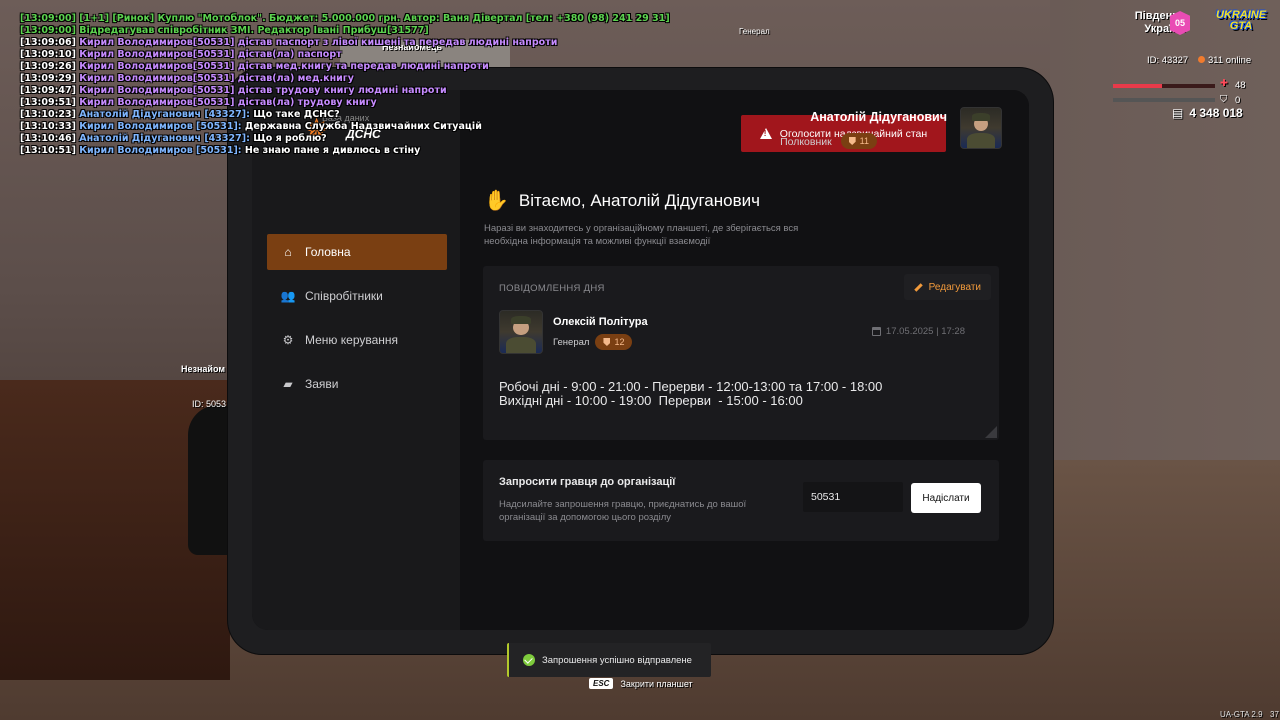 This screenshot has height=720, width=1280. I want to click on health-value: 48, so click(1240, 85).